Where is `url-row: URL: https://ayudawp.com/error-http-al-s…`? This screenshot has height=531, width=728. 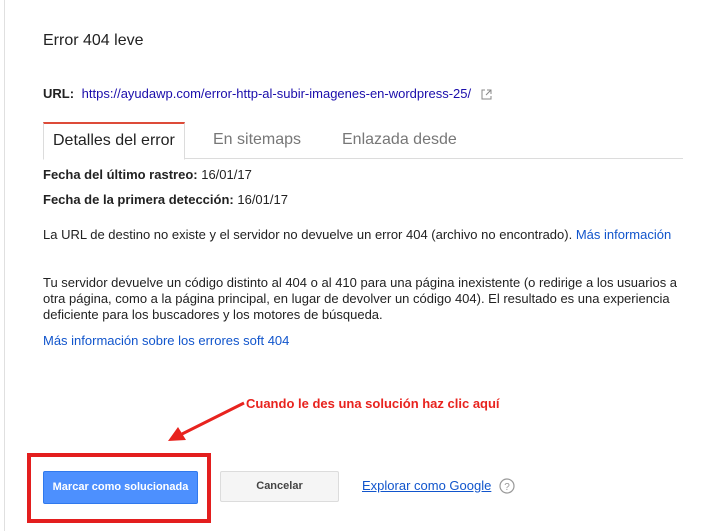
url-row: URL: https://ayudawp.com/error-http-al-s… is located at coordinates (267, 94).